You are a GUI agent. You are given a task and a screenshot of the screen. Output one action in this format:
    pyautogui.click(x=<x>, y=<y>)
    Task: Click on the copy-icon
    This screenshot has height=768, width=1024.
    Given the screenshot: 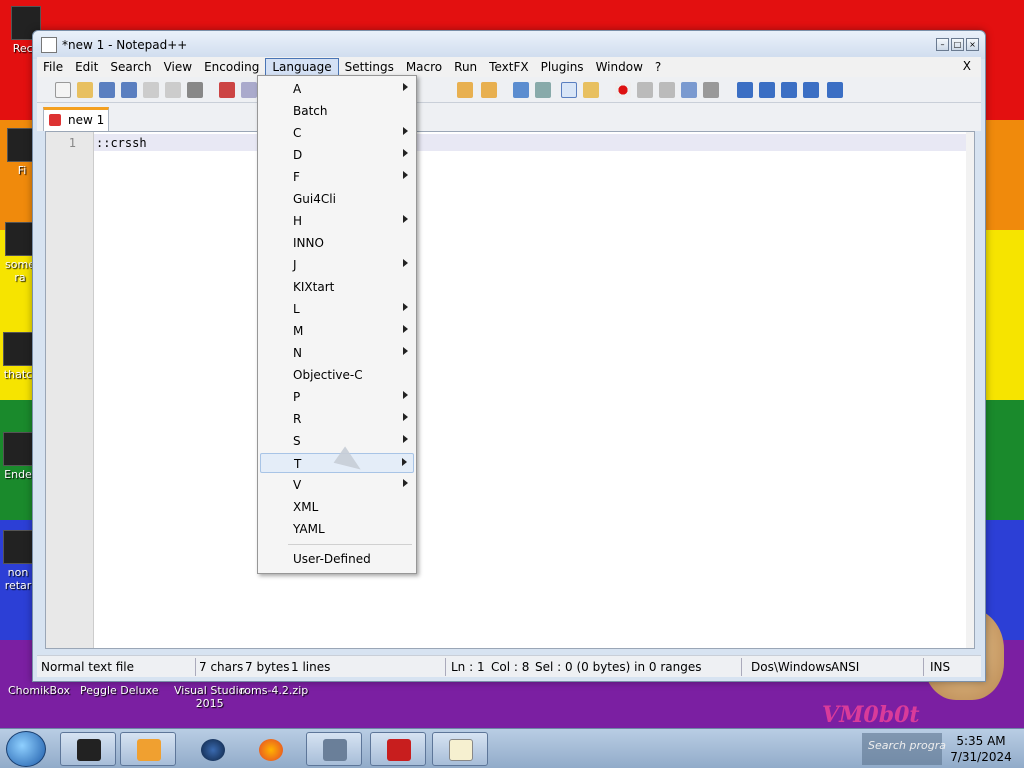 What is the action you would take?
    pyautogui.click(x=249, y=90)
    